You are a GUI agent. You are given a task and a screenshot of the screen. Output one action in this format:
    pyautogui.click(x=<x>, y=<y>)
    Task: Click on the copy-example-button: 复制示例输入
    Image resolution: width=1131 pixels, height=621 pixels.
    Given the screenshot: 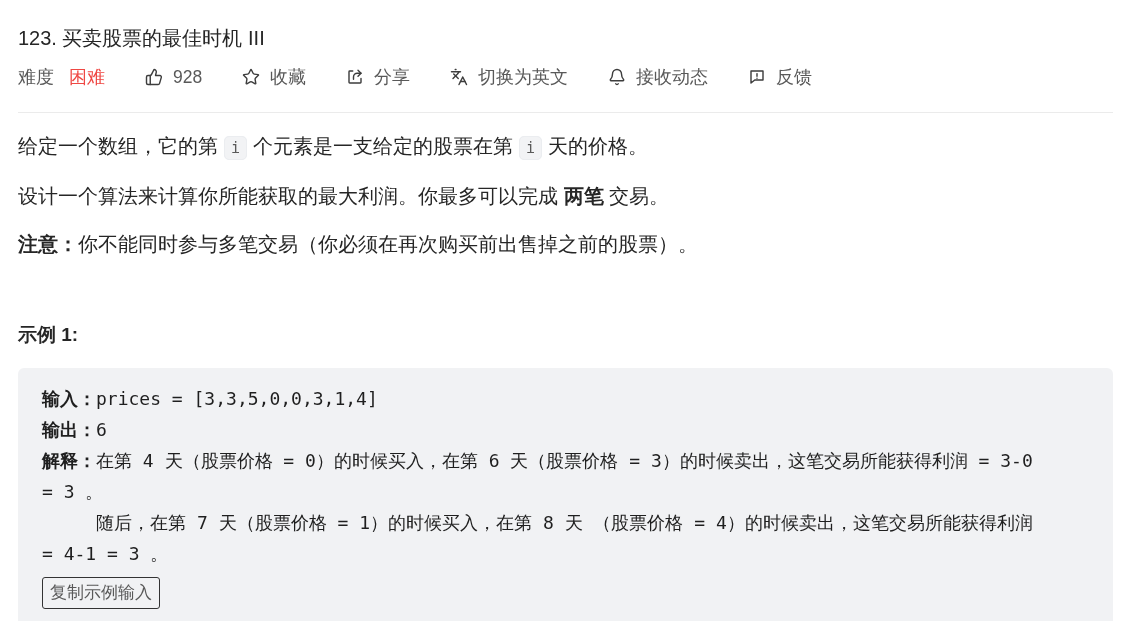 What is the action you would take?
    pyautogui.click(x=101, y=593)
    